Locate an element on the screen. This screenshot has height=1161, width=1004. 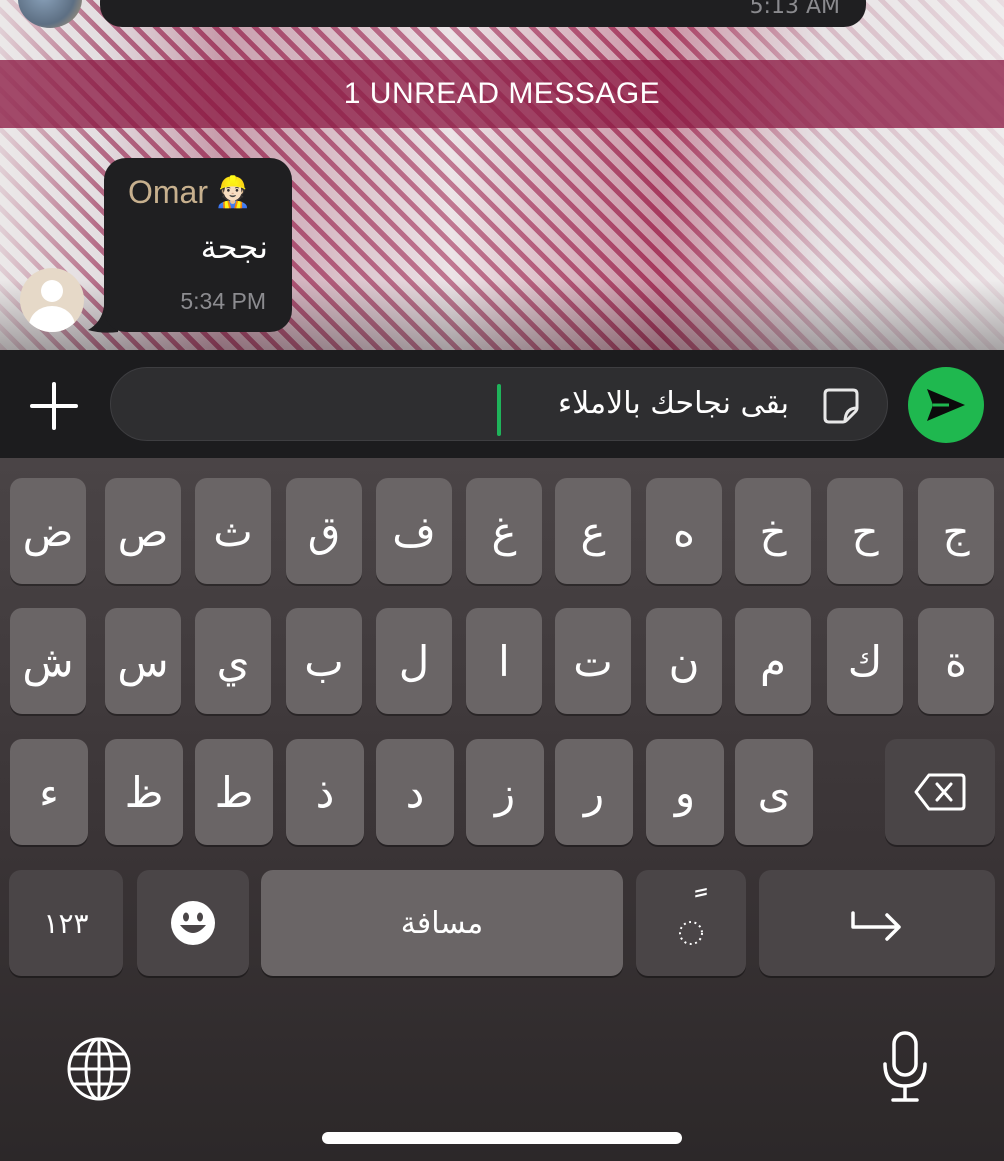
letter-key: ق is located at coordinates (324, 531).